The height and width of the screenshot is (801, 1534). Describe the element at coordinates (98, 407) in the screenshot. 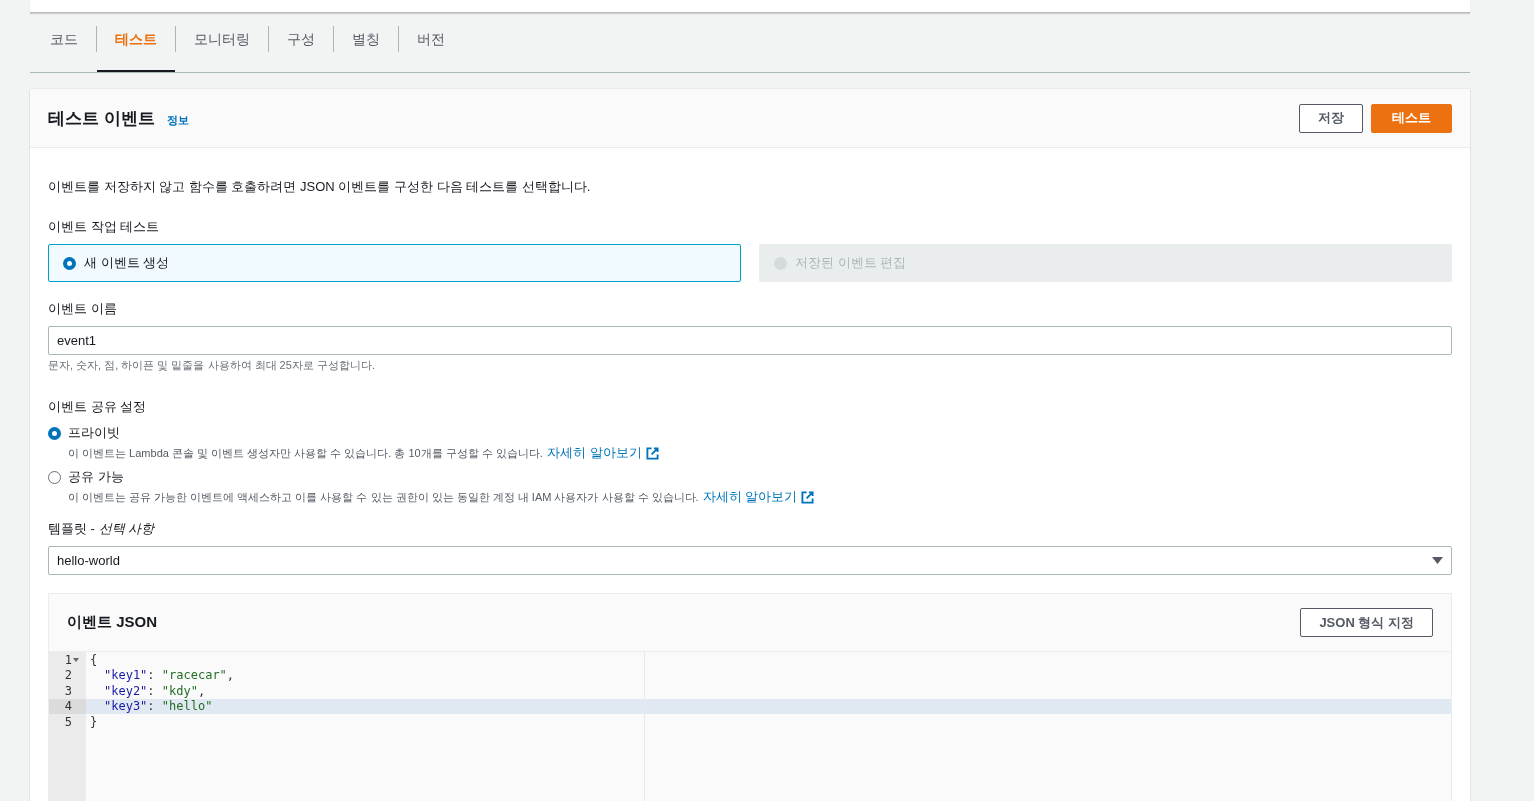

I see `field-label: 이벤트 공유 설정` at that location.